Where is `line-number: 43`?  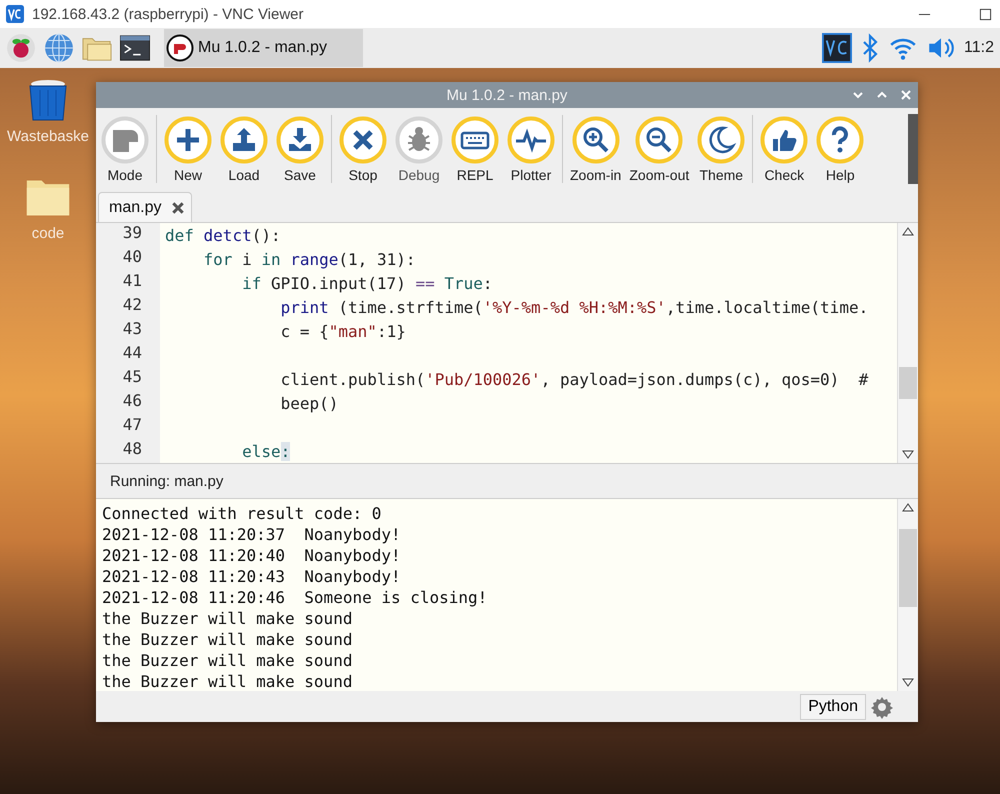
line-number: 43 is located at coordinates (128, 331).